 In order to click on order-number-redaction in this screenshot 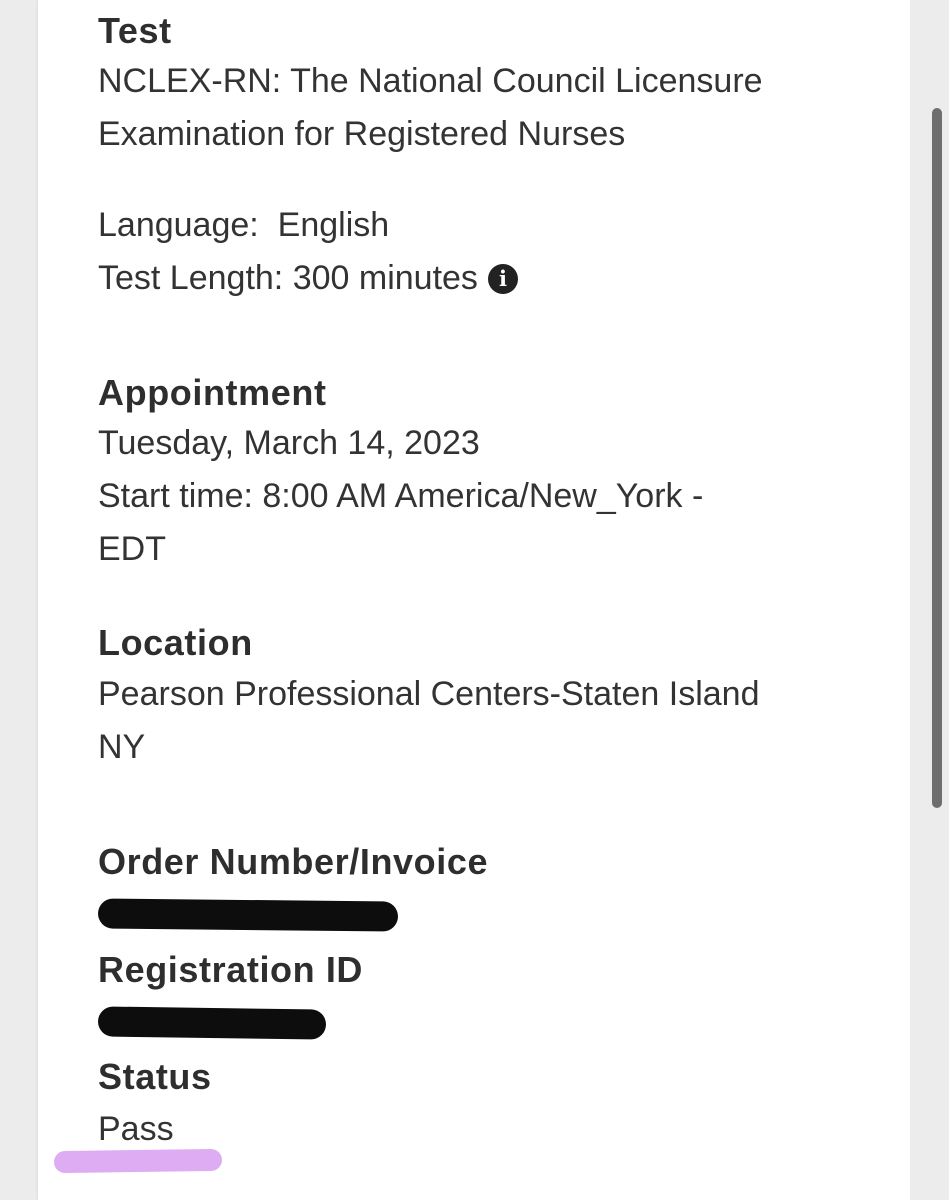, I will do `click(248, 915)`.